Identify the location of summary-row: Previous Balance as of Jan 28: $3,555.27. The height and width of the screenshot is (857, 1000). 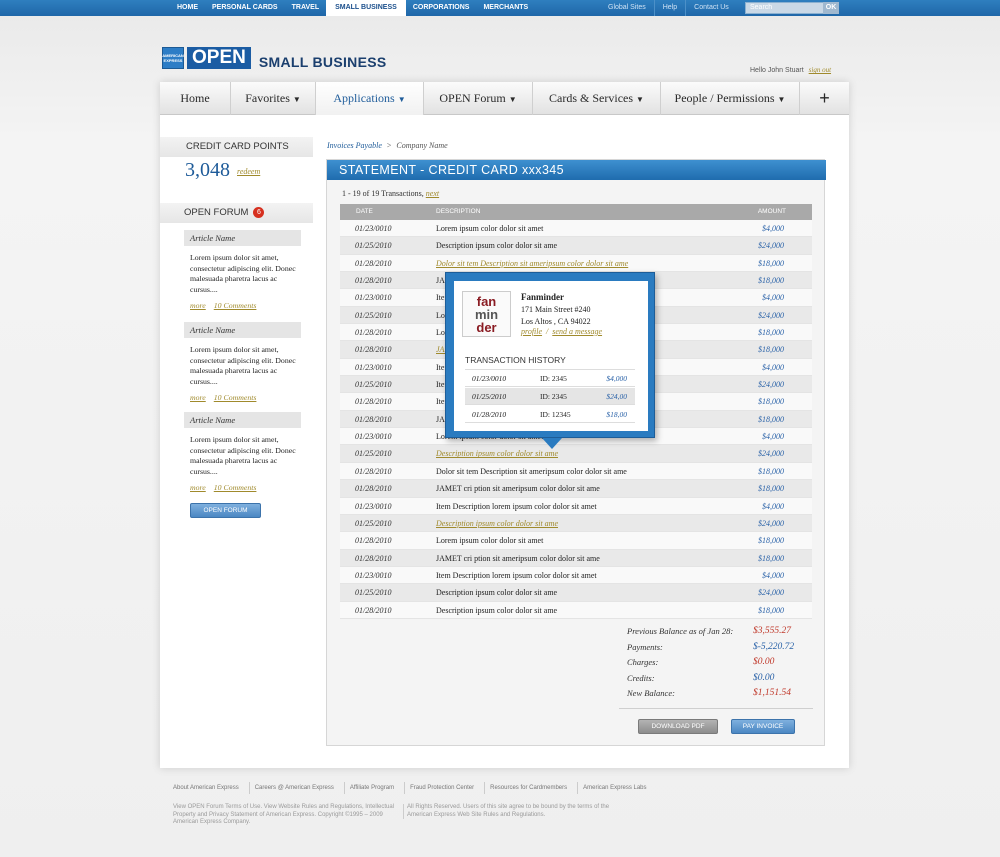
(722, 634).